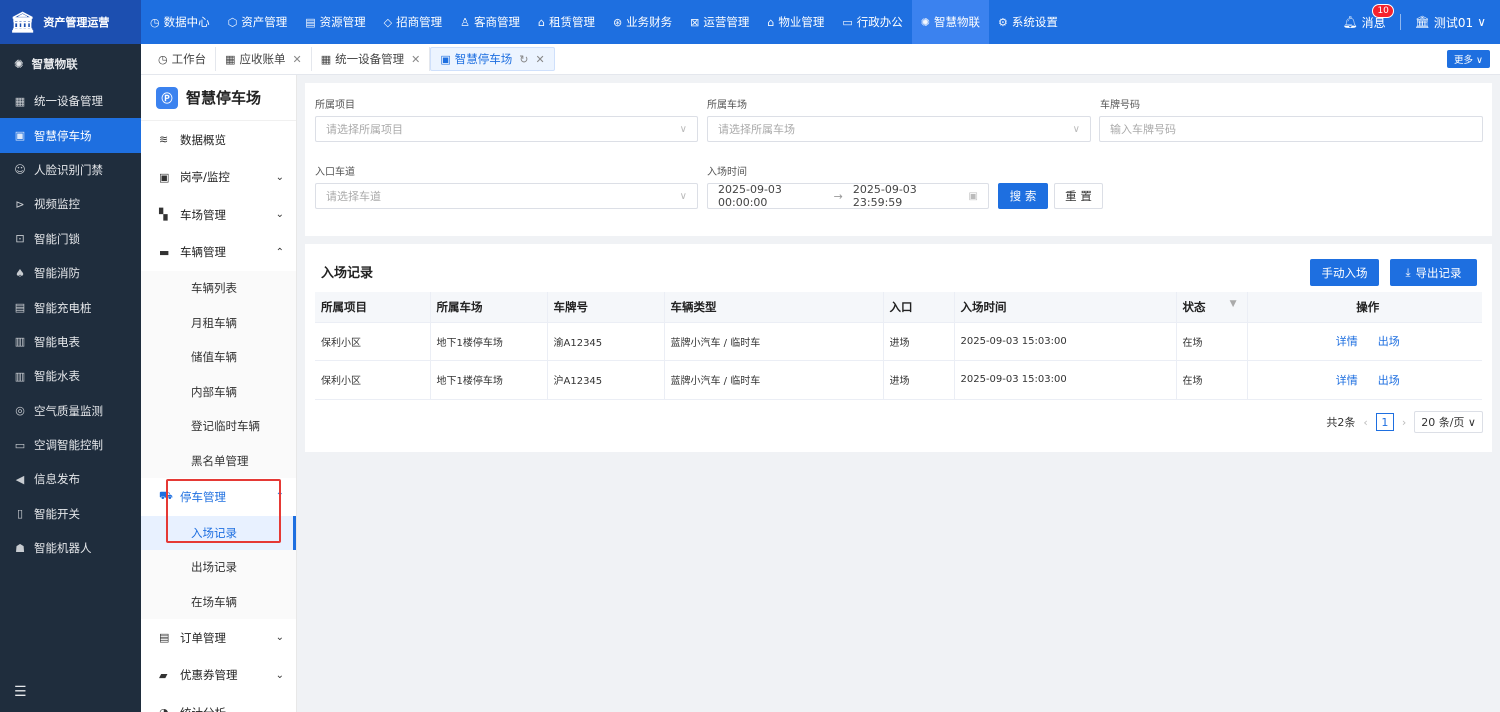 The image size is (1500, 712). I want to click on top-nav-item: ⚙ 系统设置, so click(1028, 22).